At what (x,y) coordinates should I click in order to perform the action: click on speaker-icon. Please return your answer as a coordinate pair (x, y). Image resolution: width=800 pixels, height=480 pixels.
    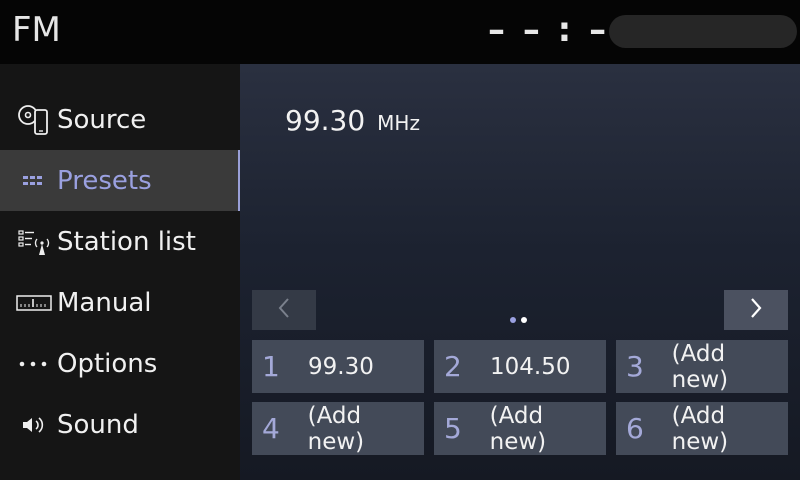
    Looking at the image, I should click on (34, 425).